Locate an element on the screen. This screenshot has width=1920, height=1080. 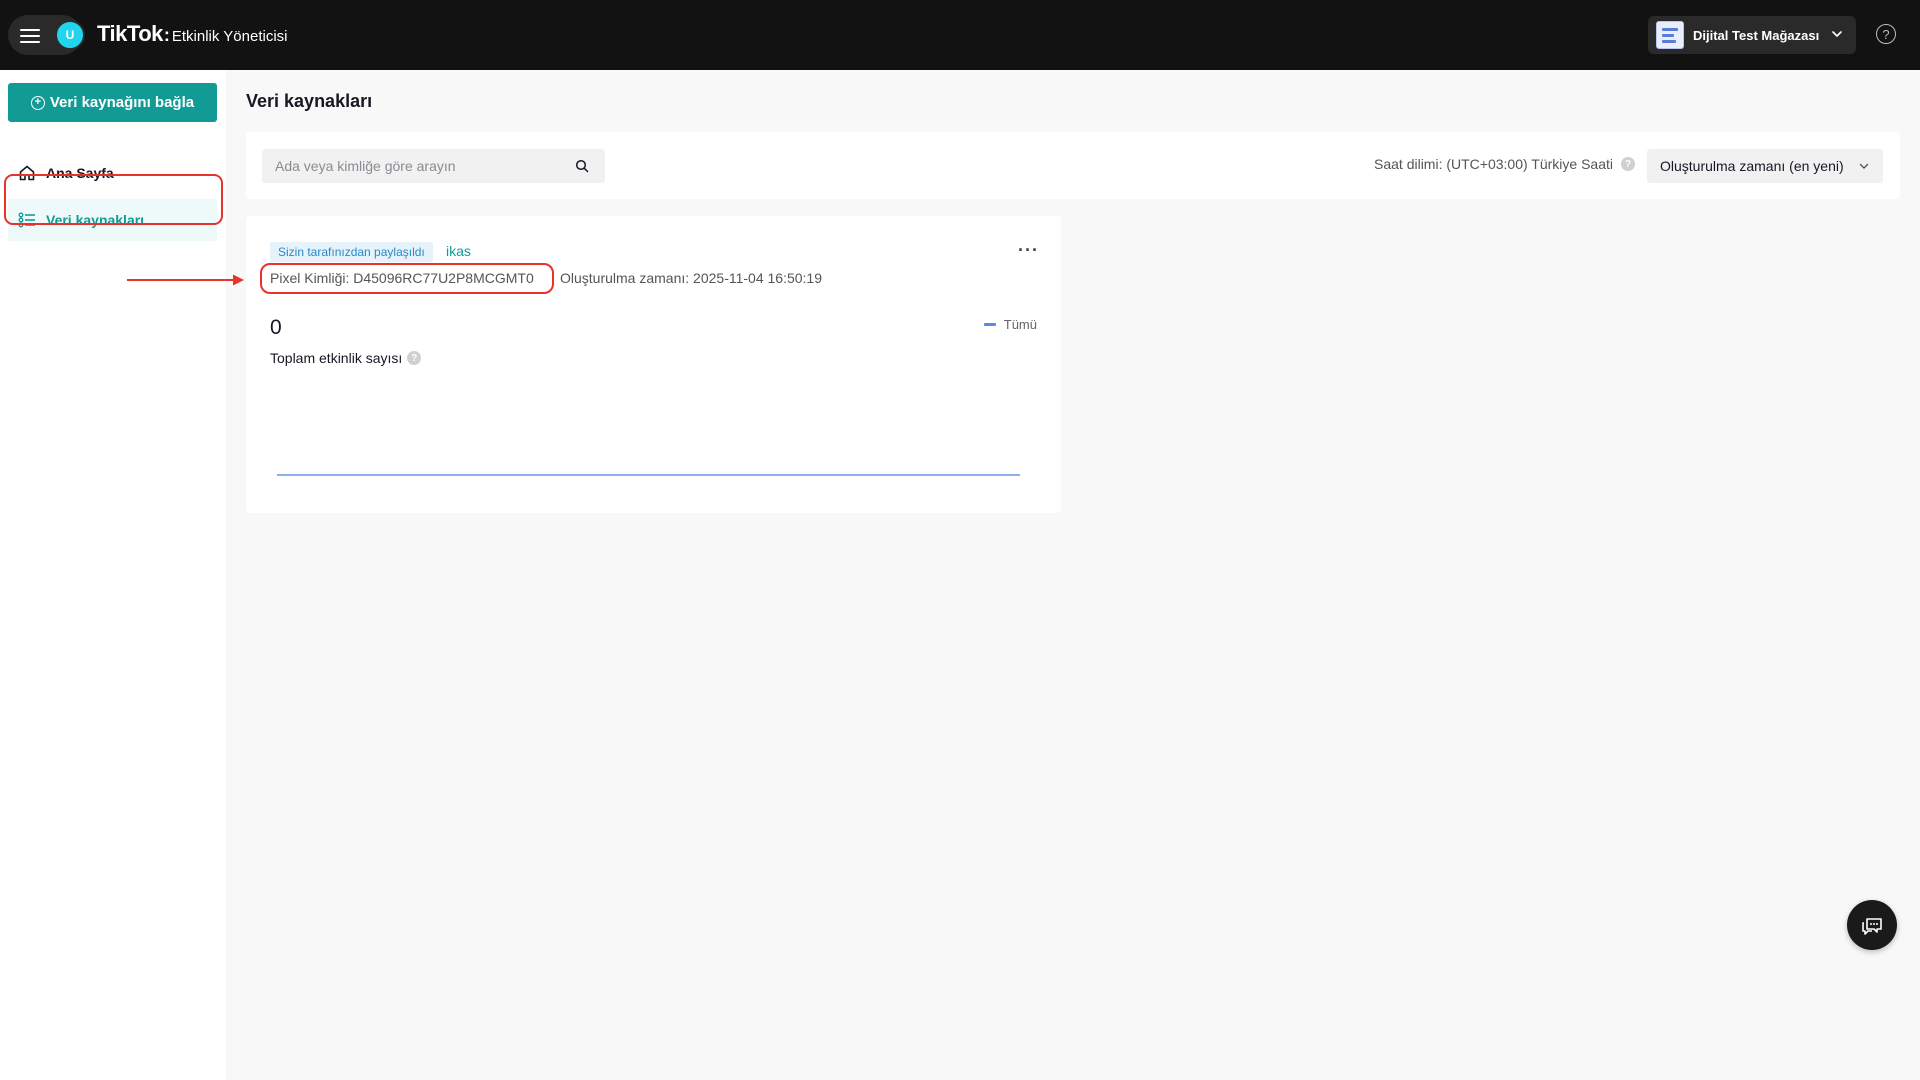
sidebar-item-label: Ana Sayfa is located at coordinates (80, 173).